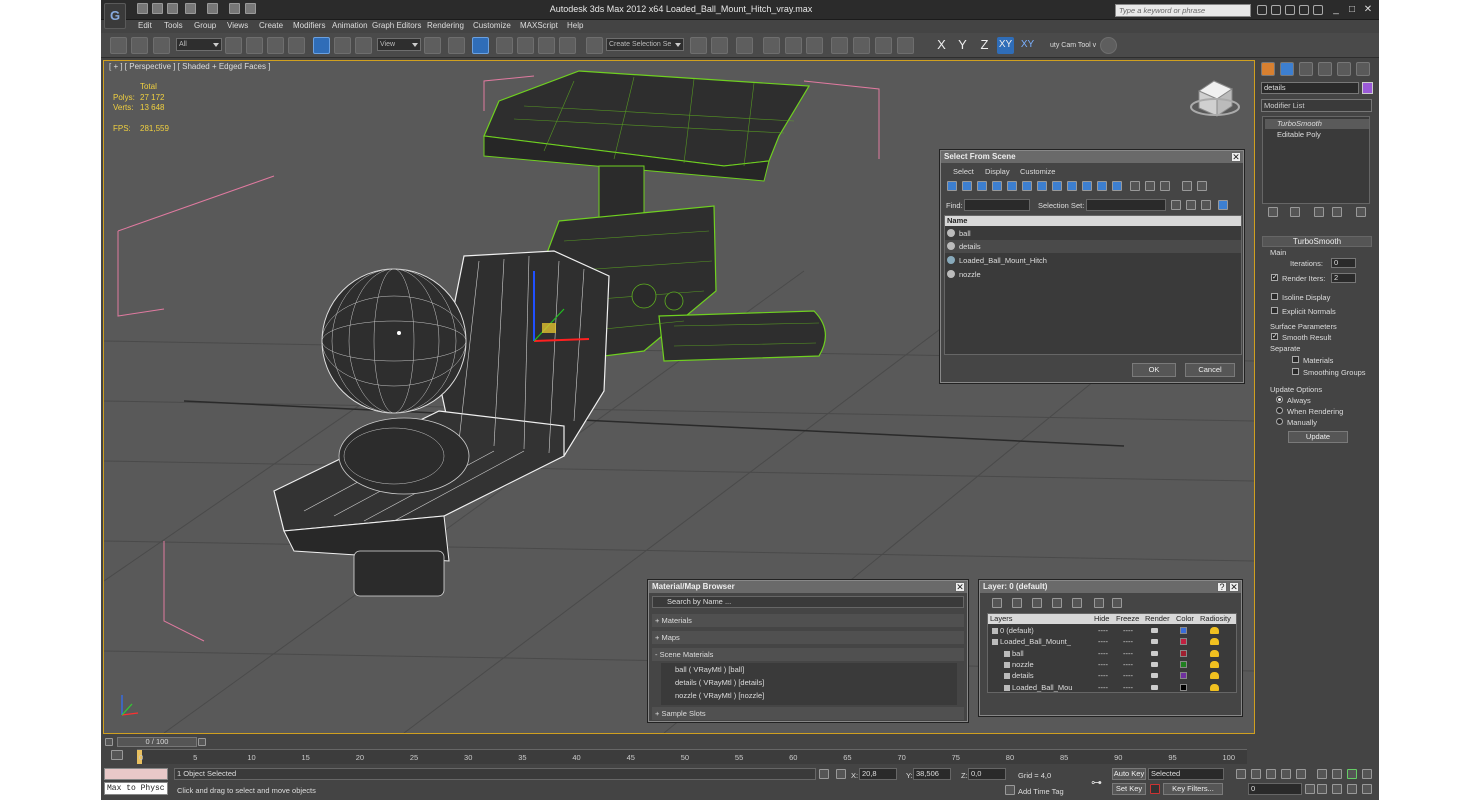  What do you see at coordinates (1319, 212) in the screenshot?
I see `make-unique-icon` at bounding box center [1319, 212].